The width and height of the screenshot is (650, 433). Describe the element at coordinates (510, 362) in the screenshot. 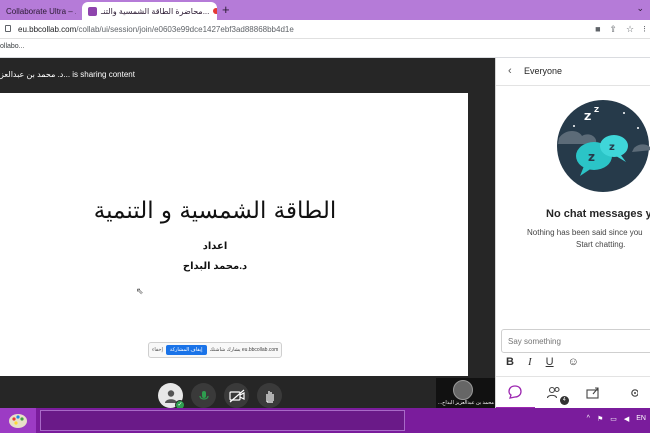

I see `bold-button: B` at that location.